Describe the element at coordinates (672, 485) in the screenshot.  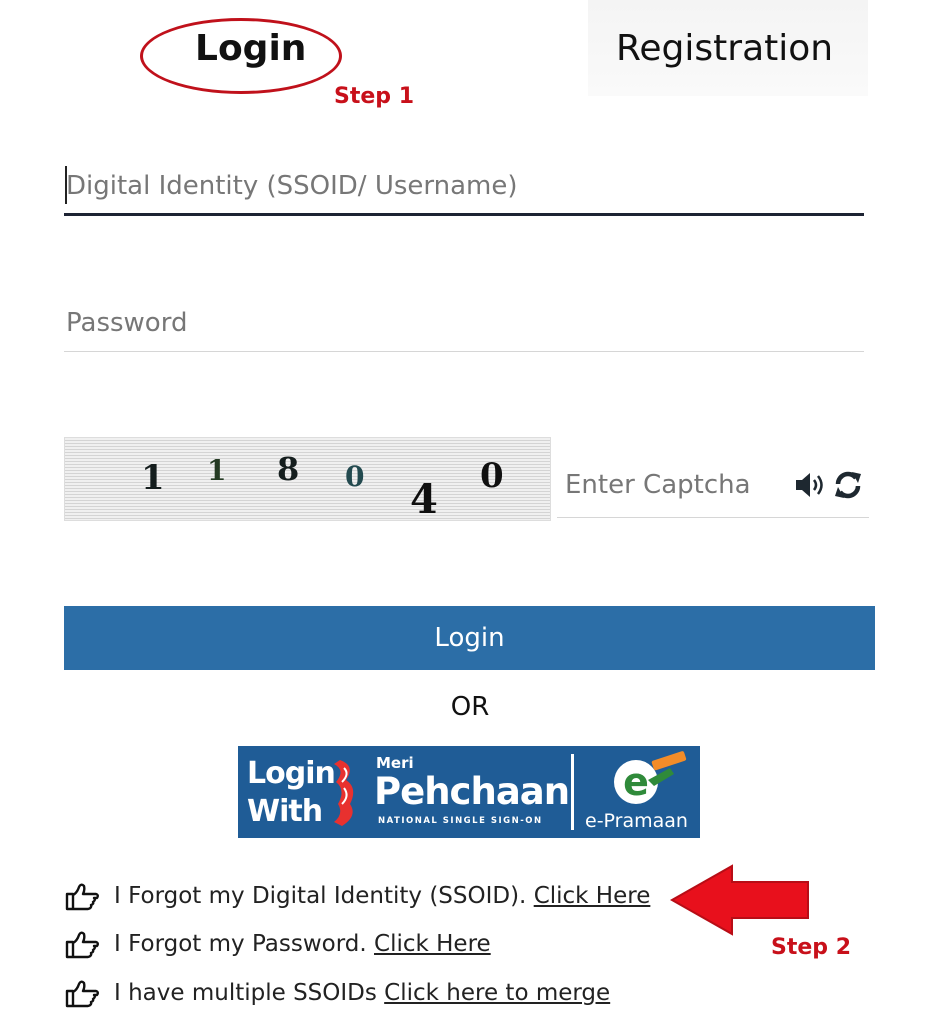
I see `captcha-input` at that location.